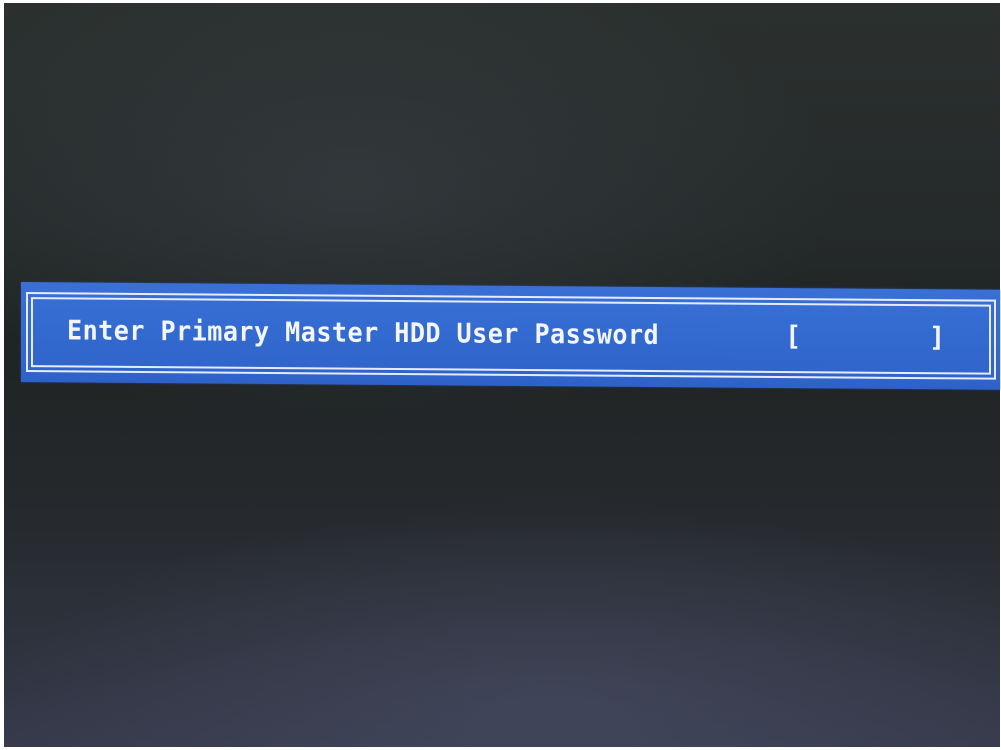  I want to click on password-input-field, so click(869, 338).